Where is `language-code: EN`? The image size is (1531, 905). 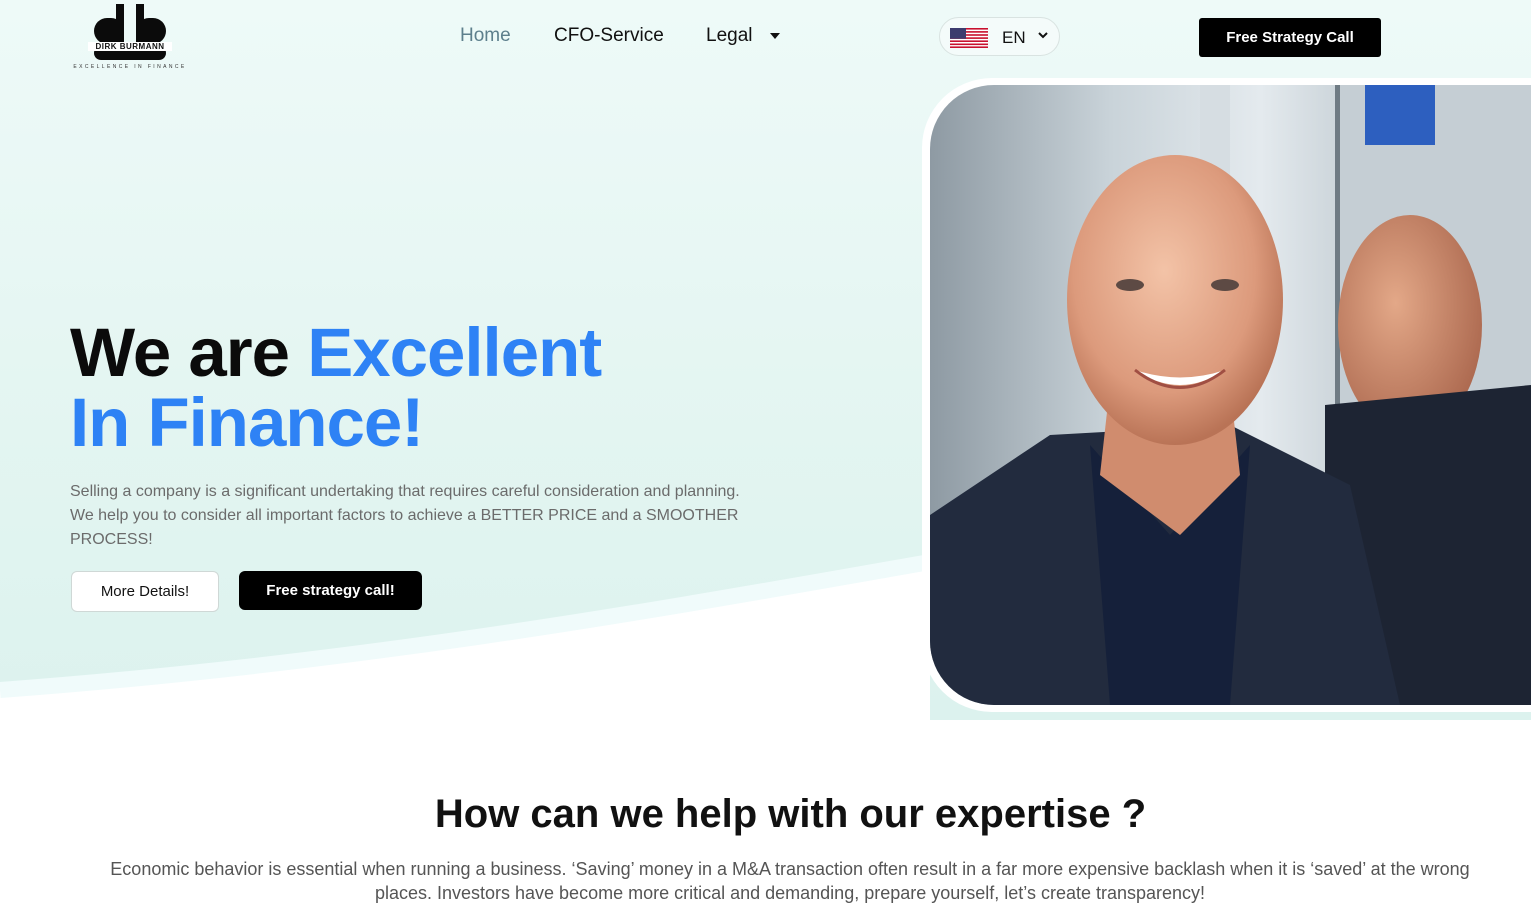 language-code: EN is located at coordinates (1014, 37).